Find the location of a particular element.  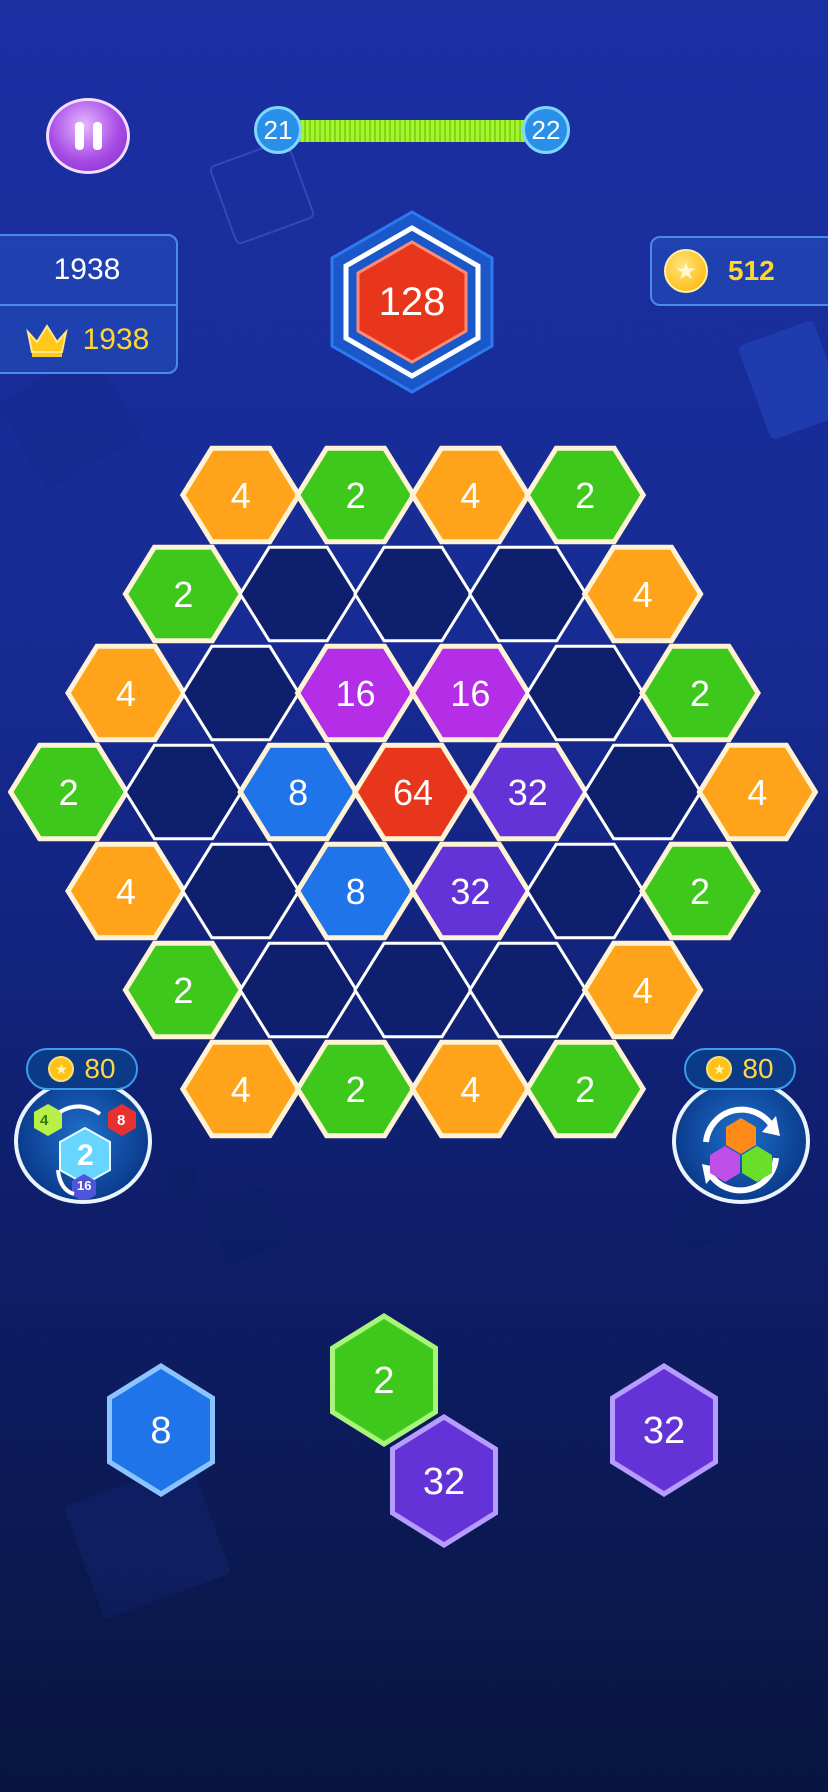

piece-2: 2 32 is located at coordinates (414, 1430).